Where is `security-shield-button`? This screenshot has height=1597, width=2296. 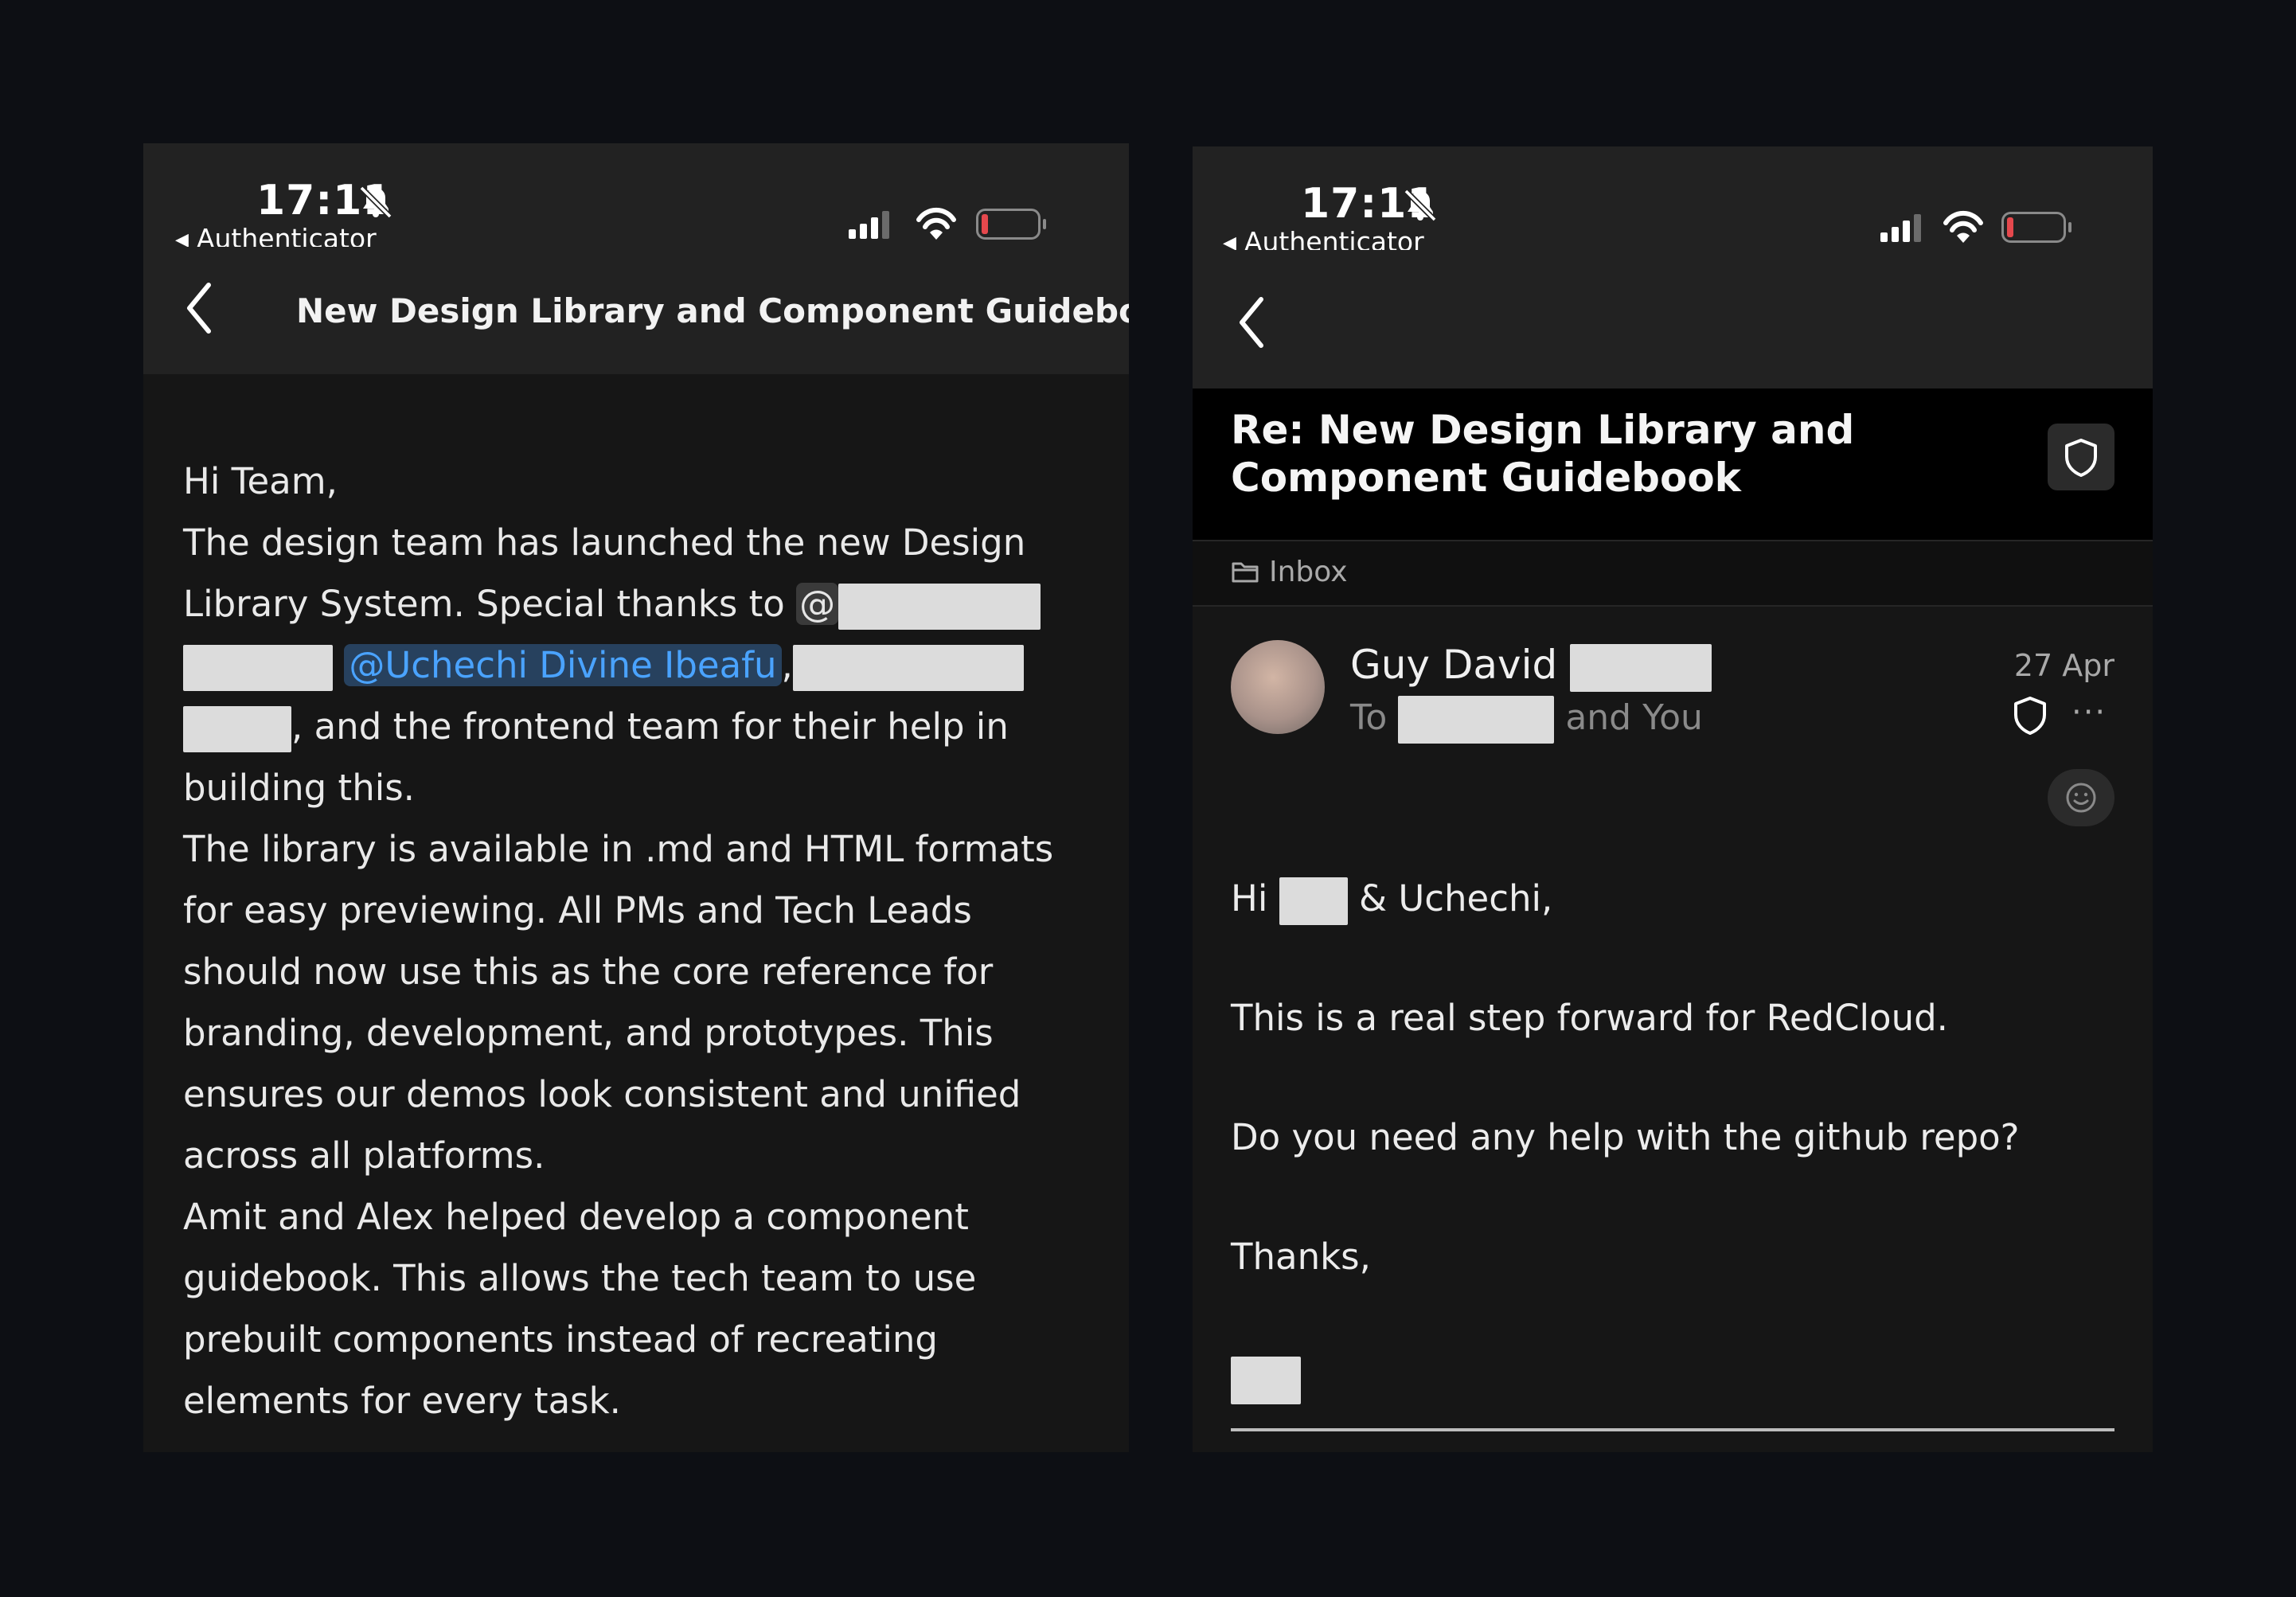
security-shield-button is located at coordinates (2081, 457).